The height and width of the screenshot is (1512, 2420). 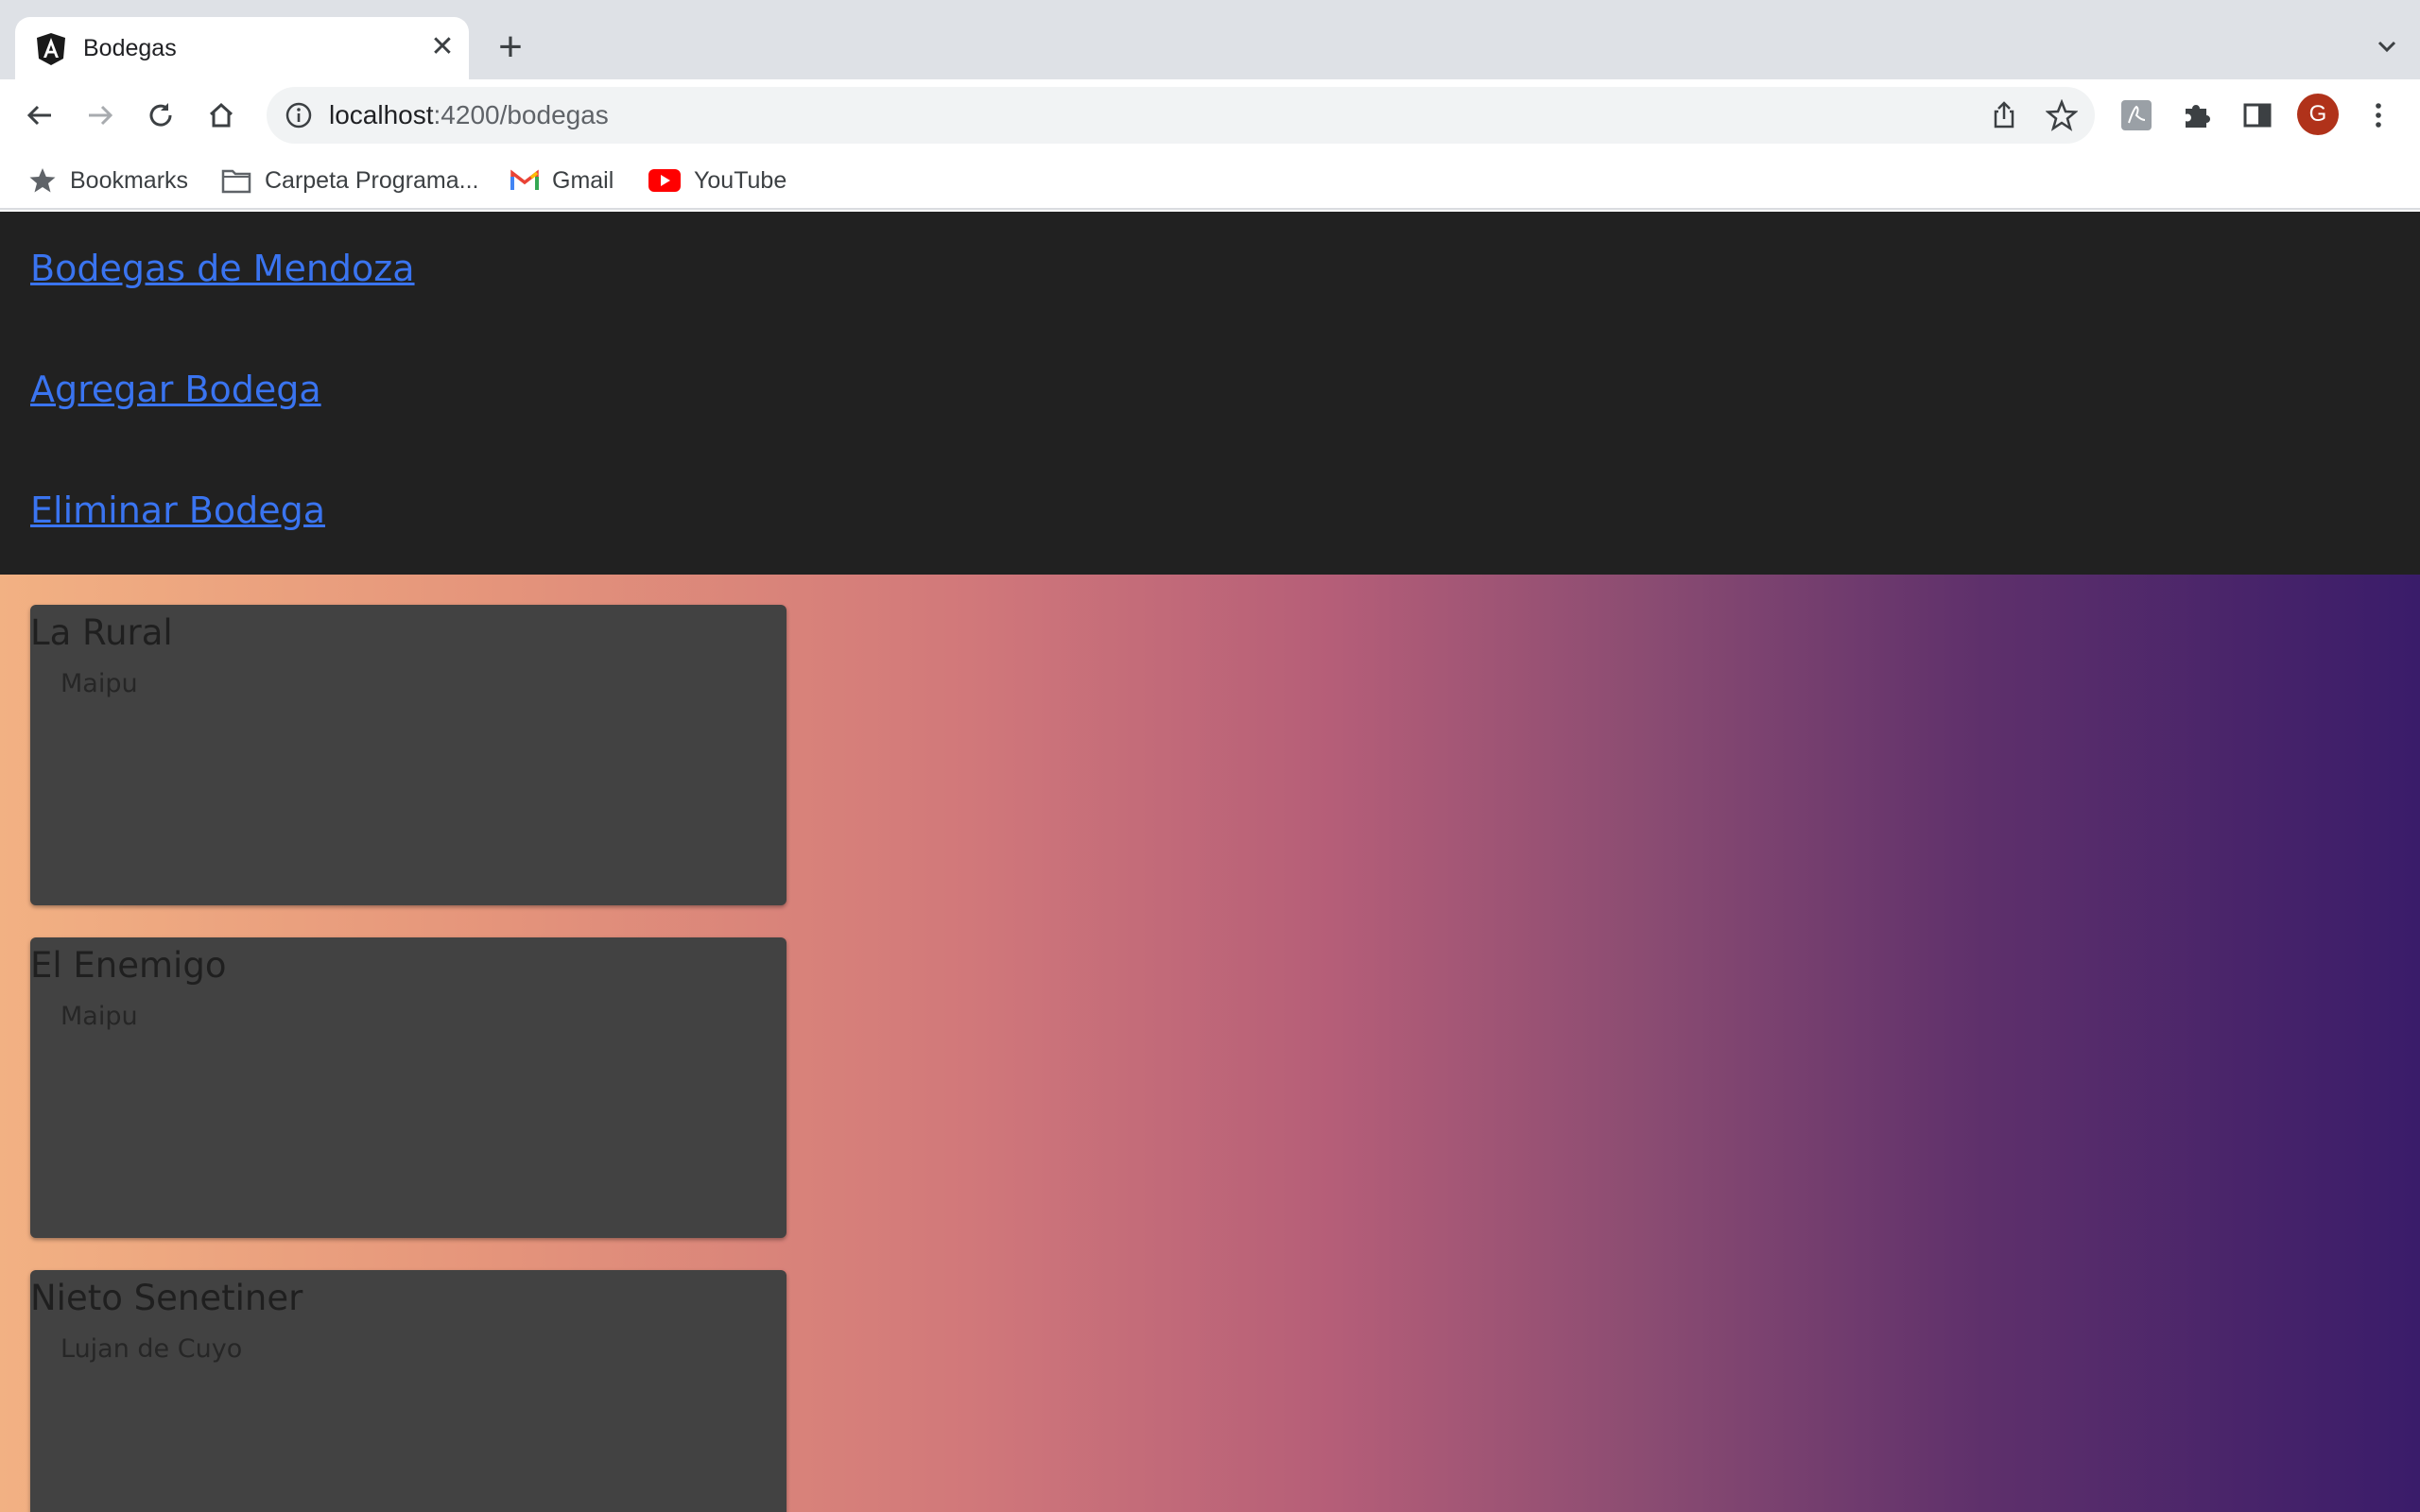 I want to click on nav-link-bodegas-de-mendoza: Bodegas de Mendoza, so click(x=222, y=268).